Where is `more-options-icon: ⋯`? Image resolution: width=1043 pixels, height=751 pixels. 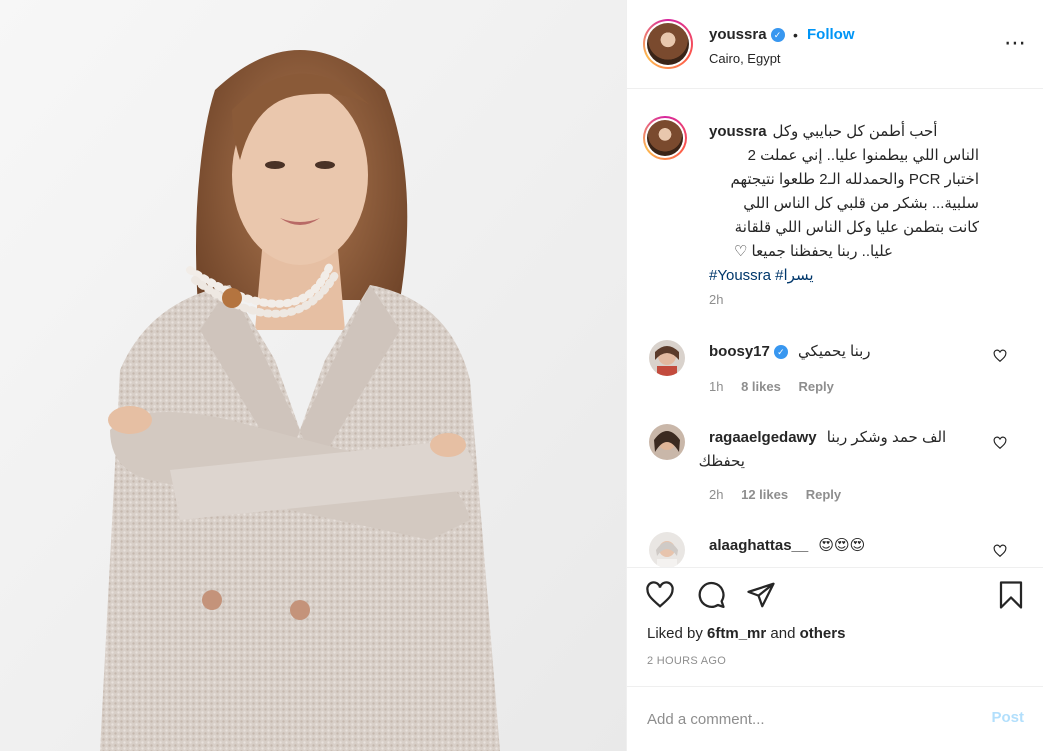 more-options-icon: ⋯ is located at coordinates (1015, 43).